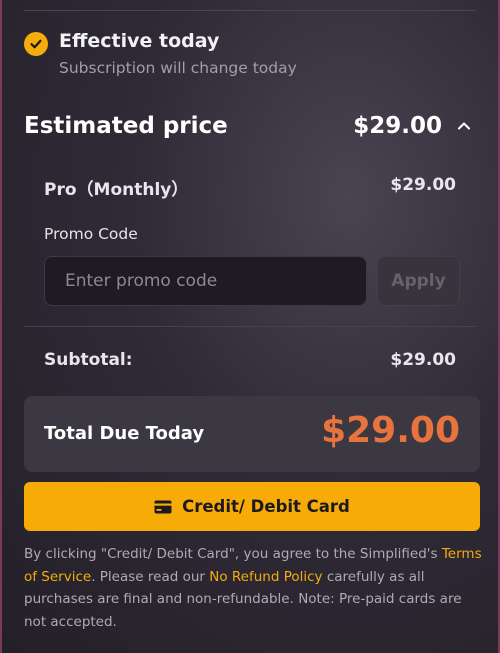 This screenshot has height=653, width=500. What do you see at coordinates (423, 185) in the screenshot?
I see `plan-price: $29.00` at bounding box center [423, 185].